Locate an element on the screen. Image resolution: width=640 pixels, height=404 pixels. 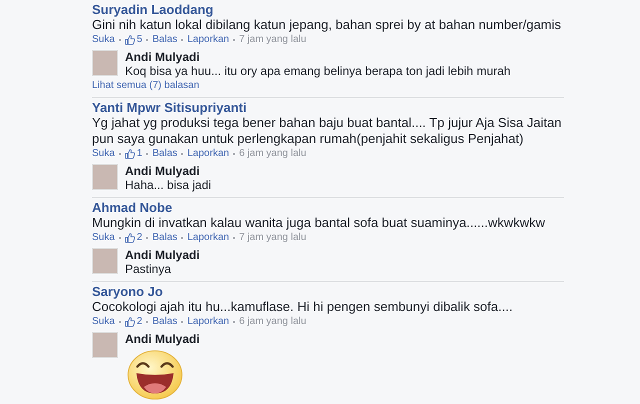
comment-author: Saryono Jo is located at coordinates (328, 291).